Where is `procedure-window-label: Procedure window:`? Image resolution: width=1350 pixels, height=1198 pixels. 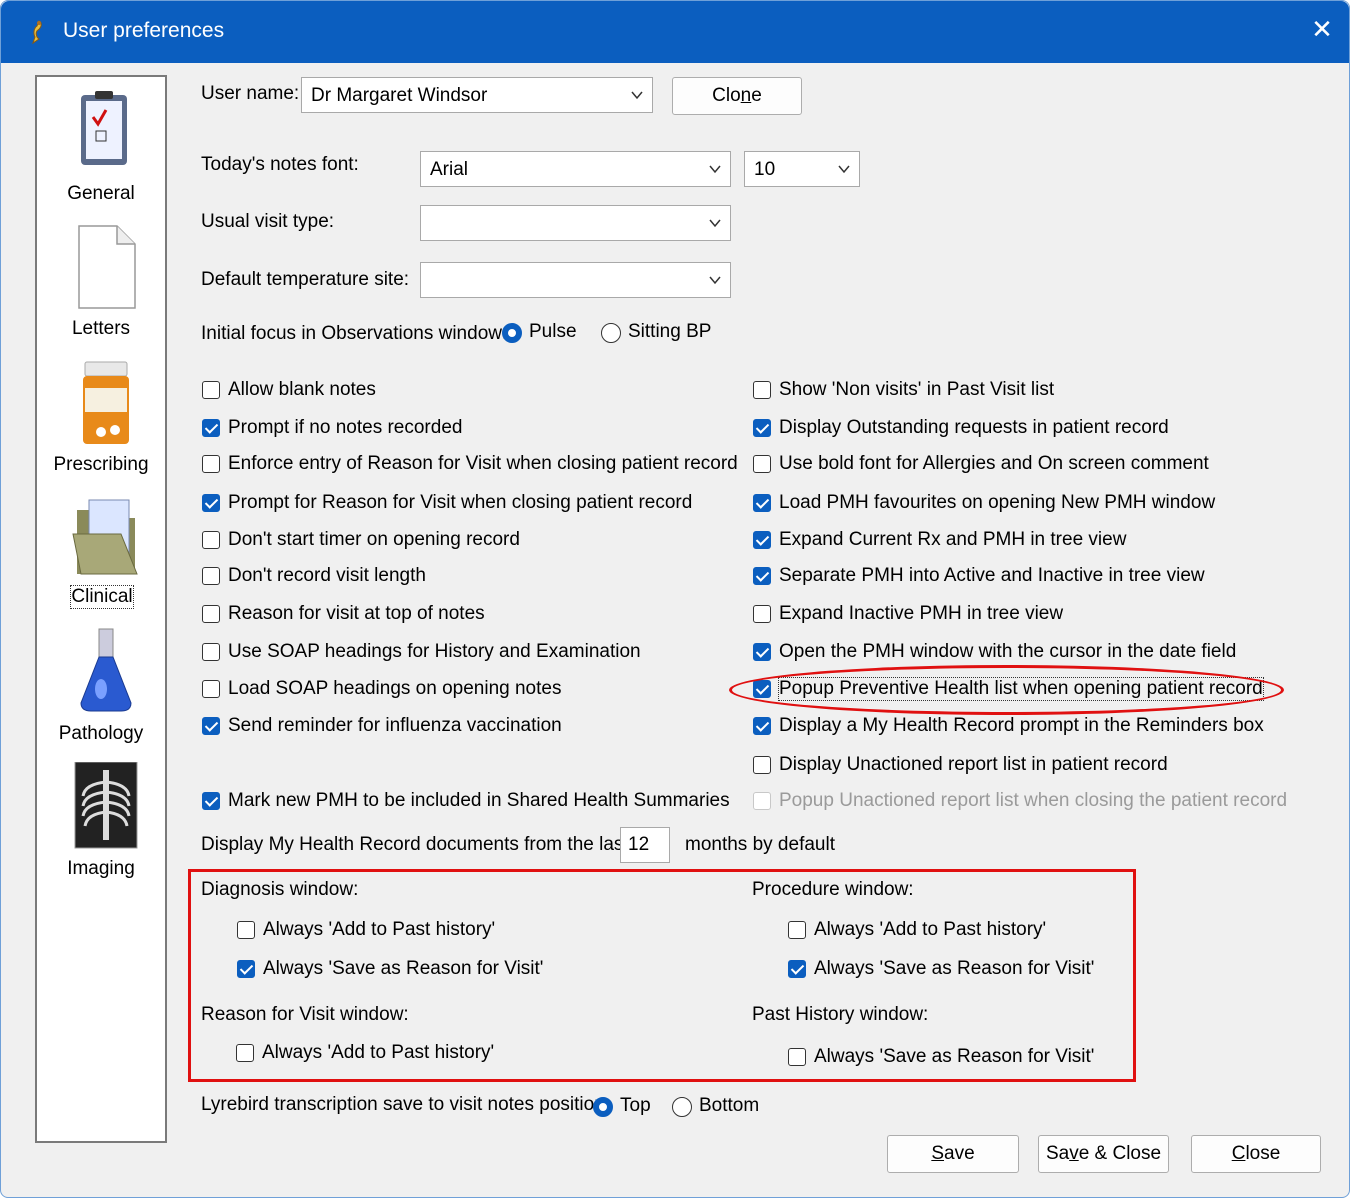 procedure-window-label: Procedure window: is located at coordinates (833, 889).